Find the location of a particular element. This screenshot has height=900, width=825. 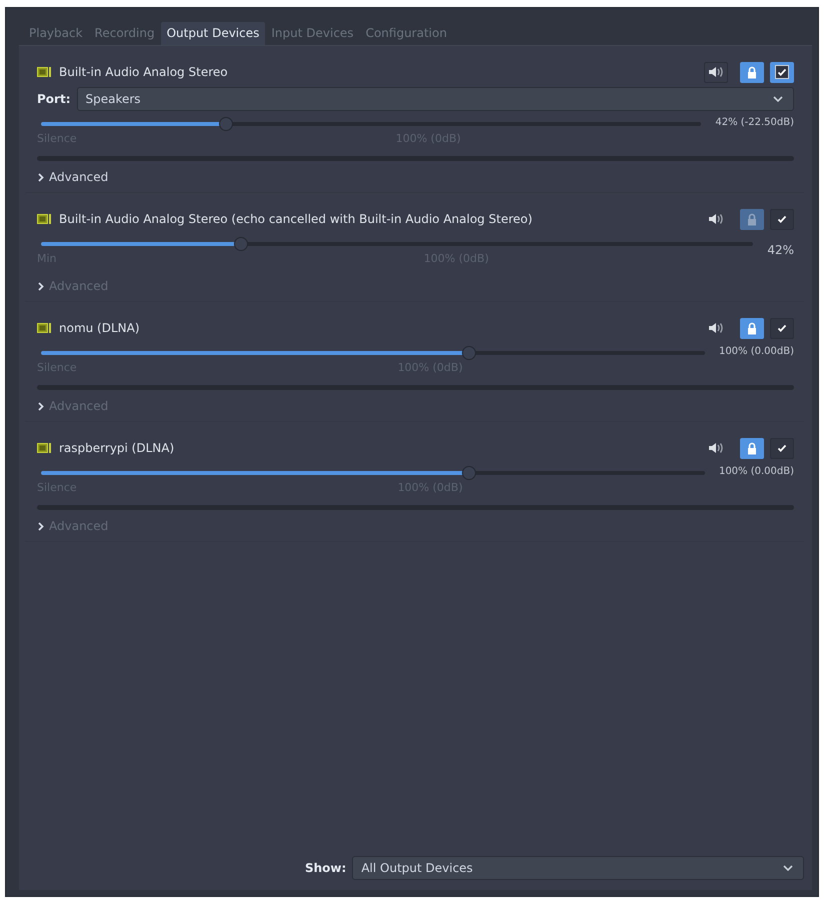

volume-reading: 42% (-22.50dB) is located at coordinates (754, 122).